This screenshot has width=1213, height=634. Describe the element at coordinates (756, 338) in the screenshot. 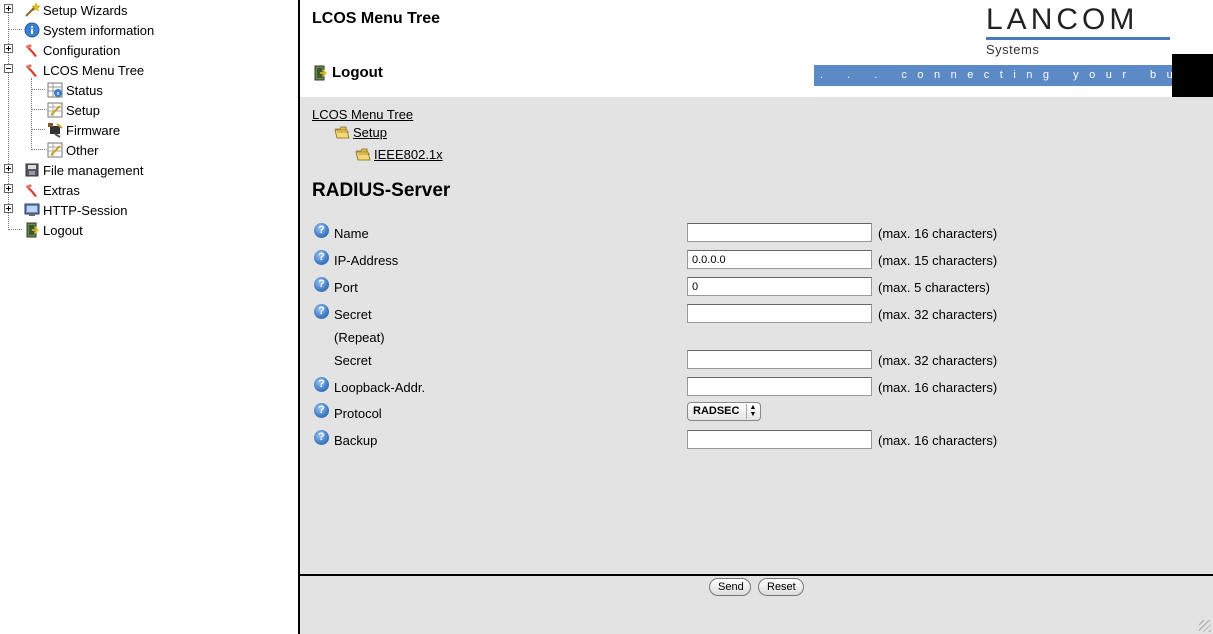

I see `field-row-repeat: (Repeat)` at that location.